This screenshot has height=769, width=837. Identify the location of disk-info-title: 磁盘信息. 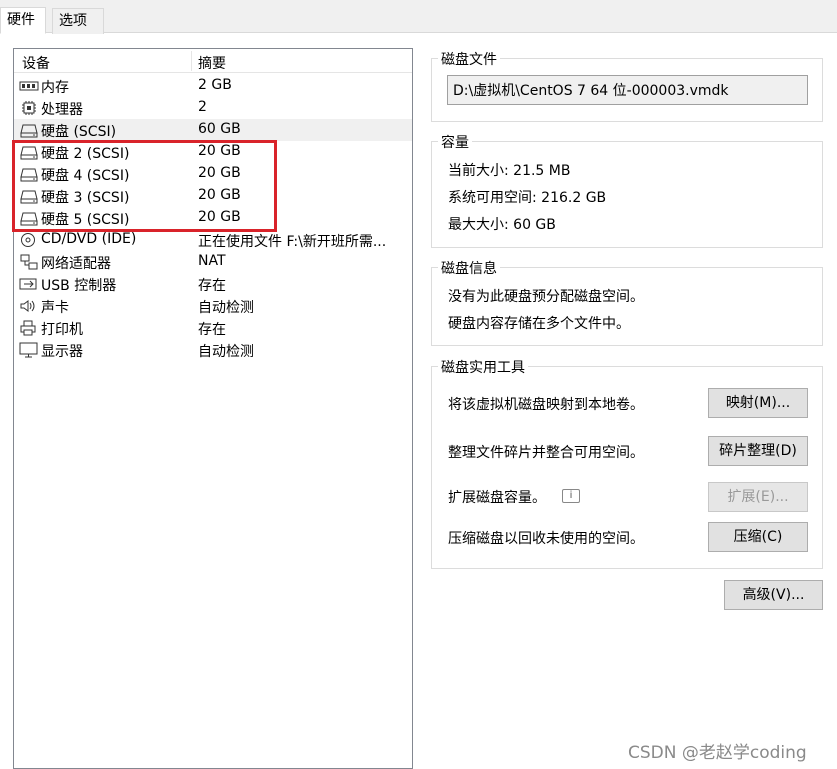
(469, 268).